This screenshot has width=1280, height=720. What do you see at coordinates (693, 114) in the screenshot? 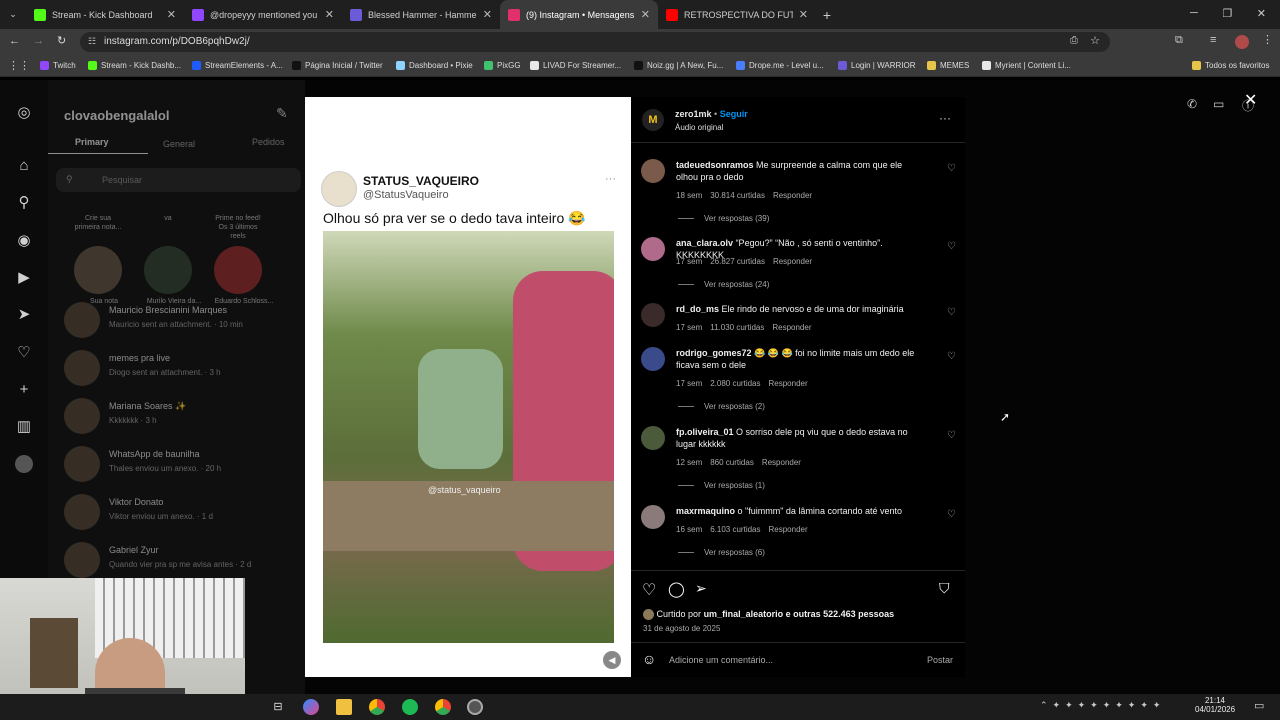
I see `author-name: zero1mk` at bounding box center [693, 114].